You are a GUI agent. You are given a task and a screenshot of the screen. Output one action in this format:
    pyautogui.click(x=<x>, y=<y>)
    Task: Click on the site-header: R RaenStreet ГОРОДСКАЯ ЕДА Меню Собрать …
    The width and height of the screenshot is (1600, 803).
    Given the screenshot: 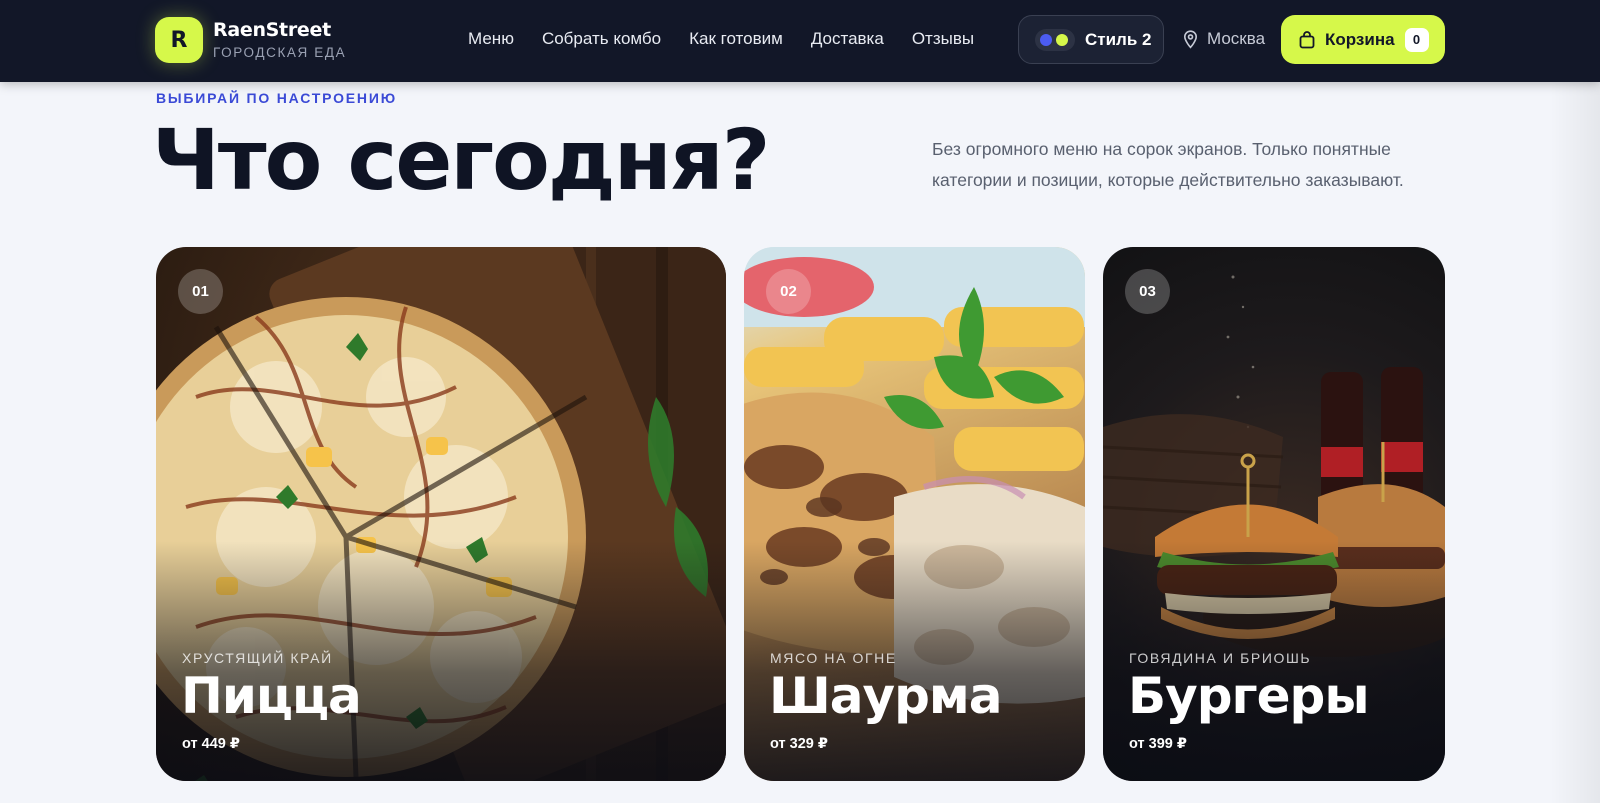 What is the action you would take?
    pyautogui.click(x=800, y=41)
    